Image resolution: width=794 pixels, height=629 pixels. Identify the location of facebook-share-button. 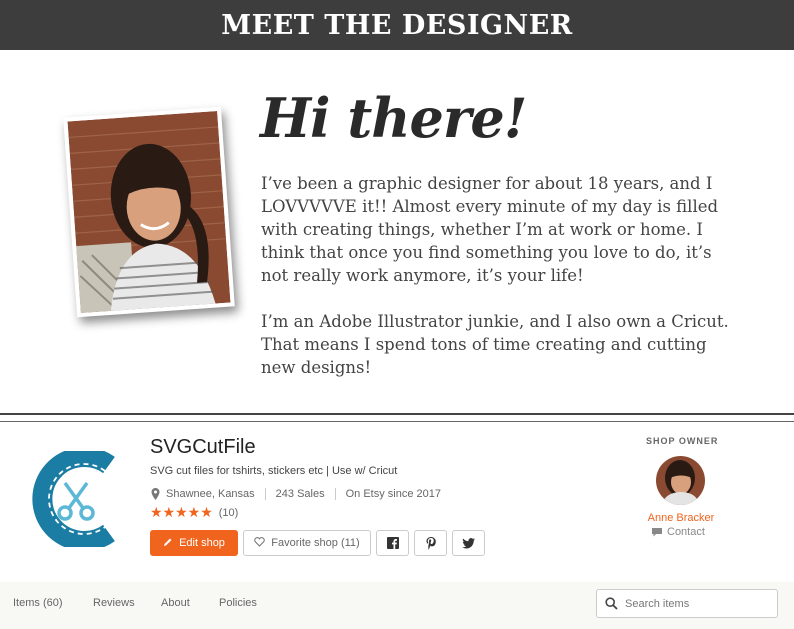
(392, 543).